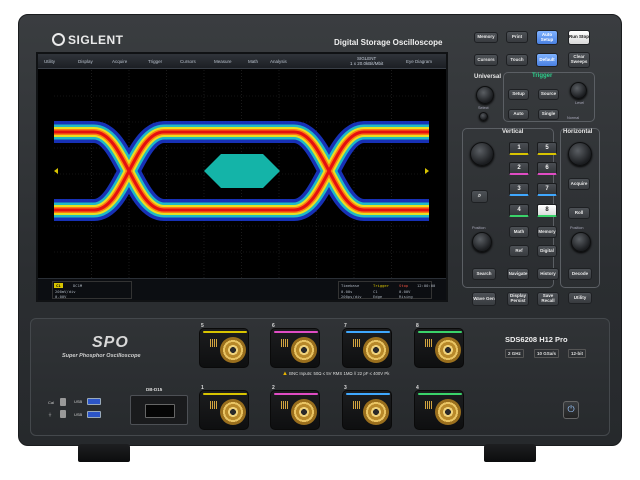 The width and height of the screenshot is (640, 480). What do you see at coordinates (110, 342) in the screenshot?
I see `spo-logo: SPO` at bounding box center [110, 342].